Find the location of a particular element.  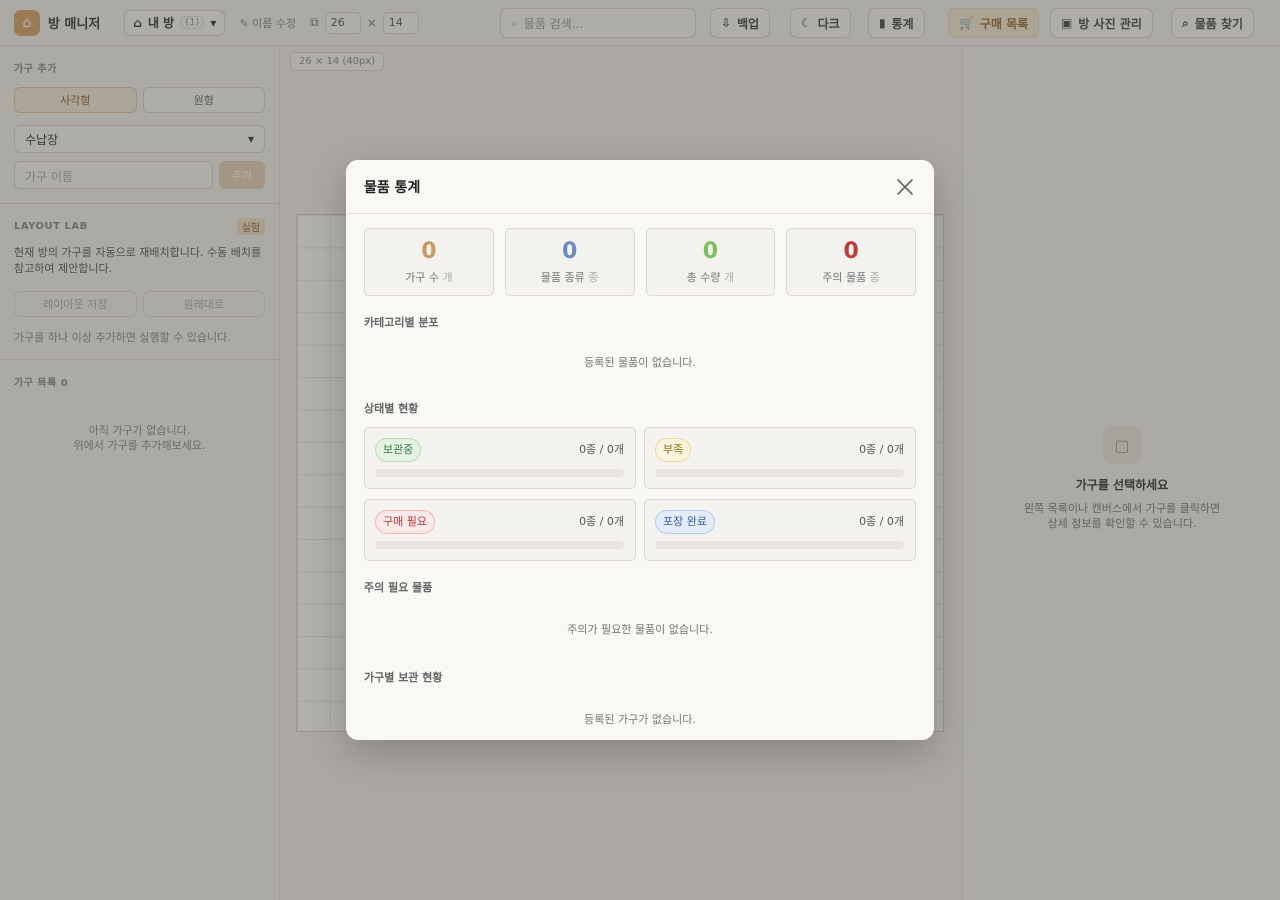

furniture-storage-empty-message: 등록된 가구가 없습니다. is located at coordinates (640, 719).